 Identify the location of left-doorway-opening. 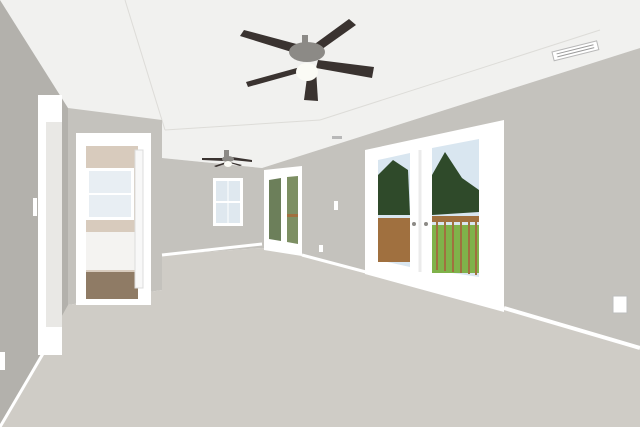
(54, 224).